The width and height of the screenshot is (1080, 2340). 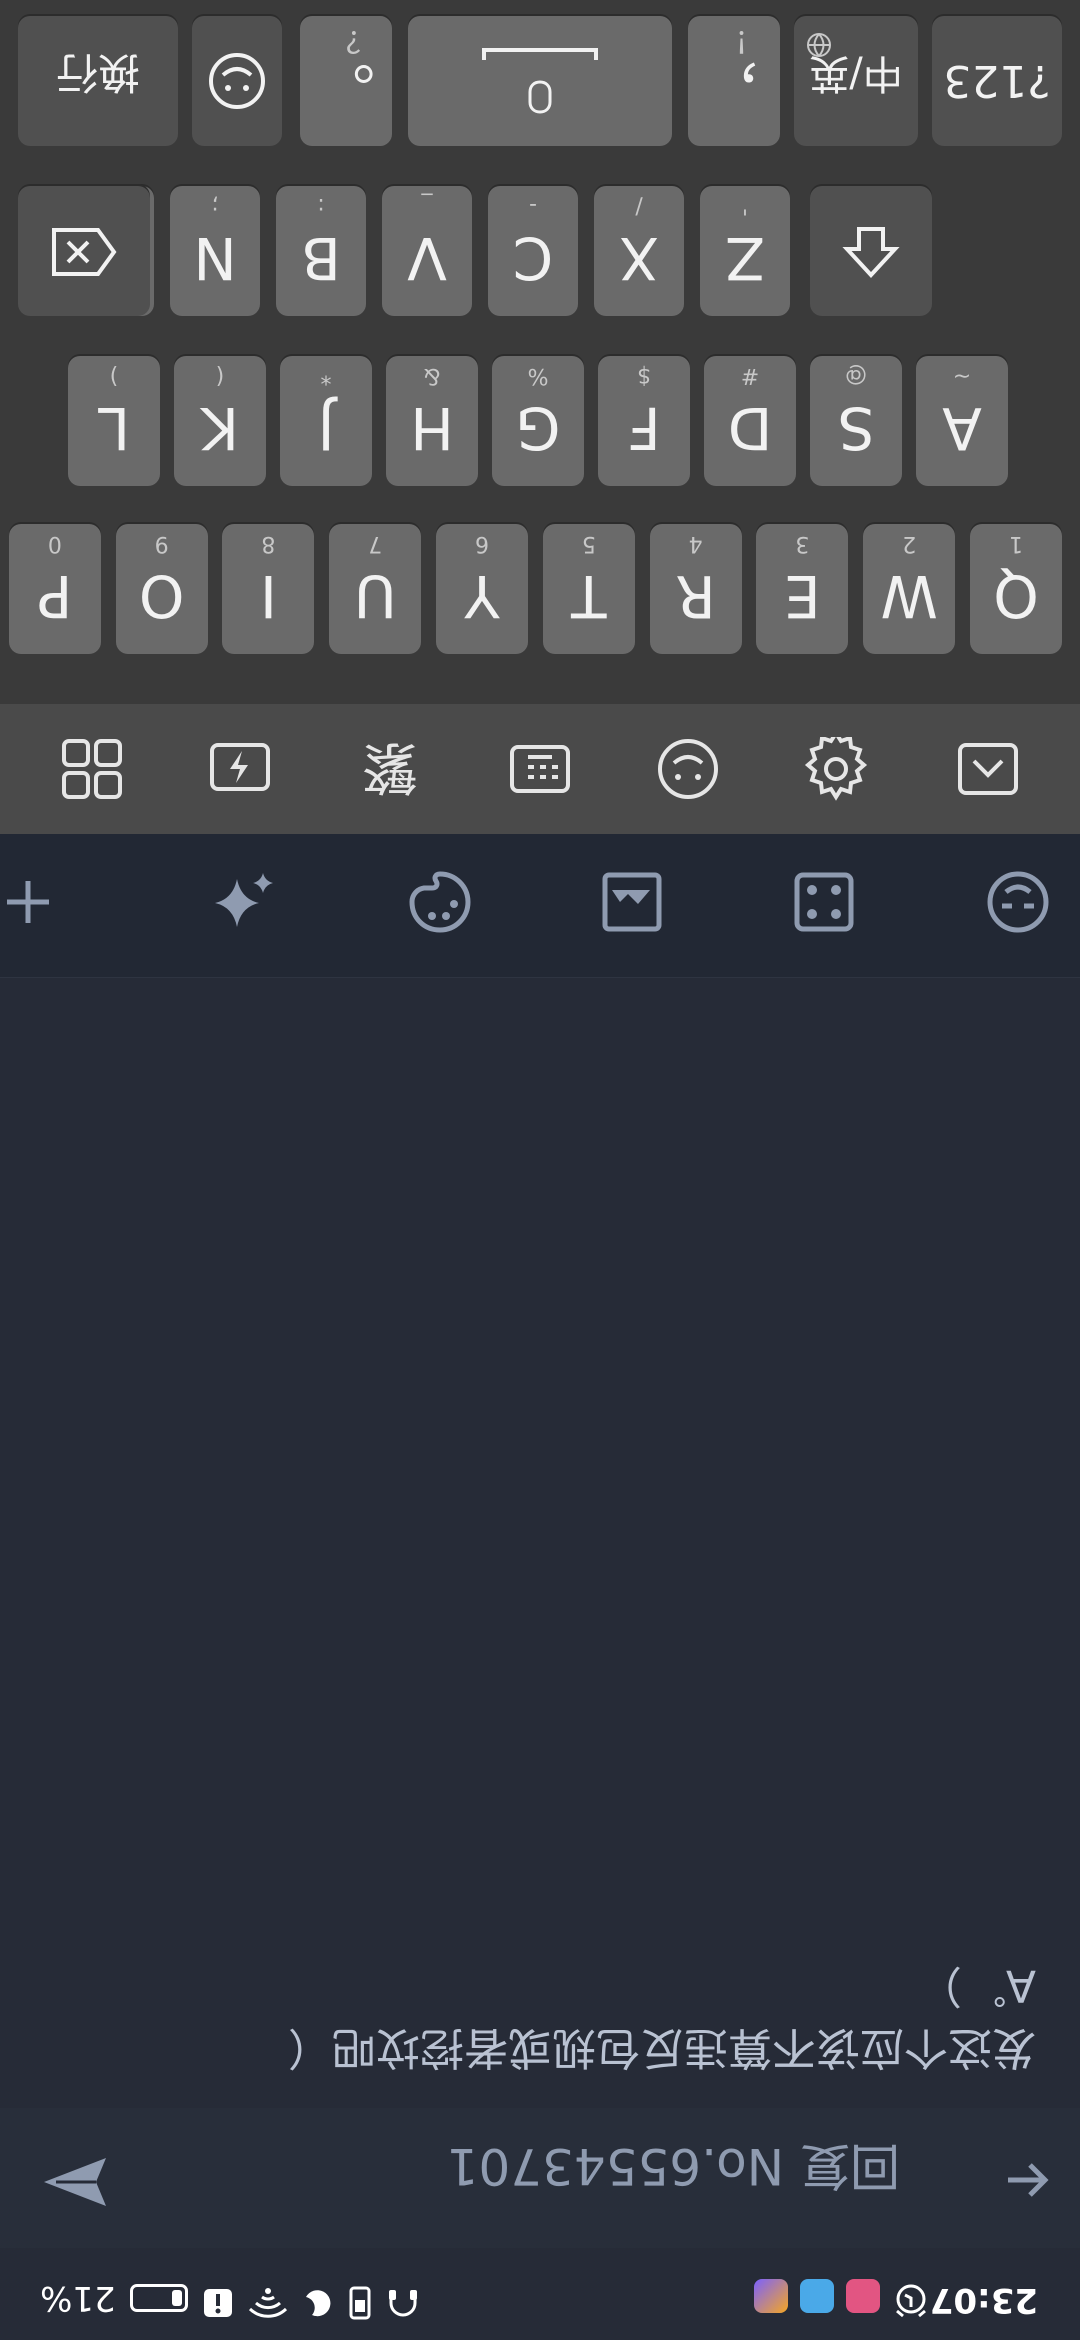 I want to click on key-q: Q1, so click(x=1016, y=589).